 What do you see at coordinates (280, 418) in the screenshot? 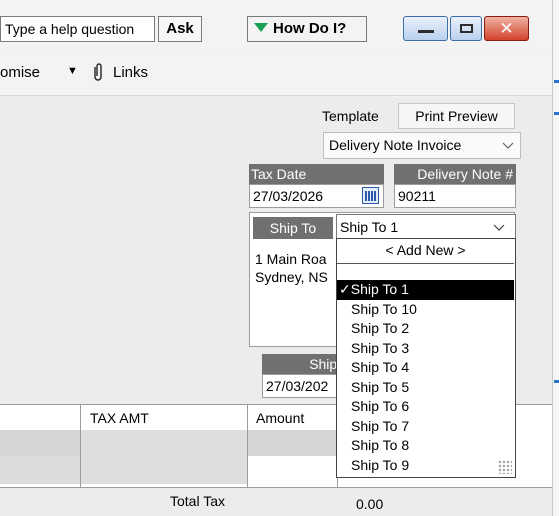
I see `column-header-amount: Amount` at bounding box center [280, 418].